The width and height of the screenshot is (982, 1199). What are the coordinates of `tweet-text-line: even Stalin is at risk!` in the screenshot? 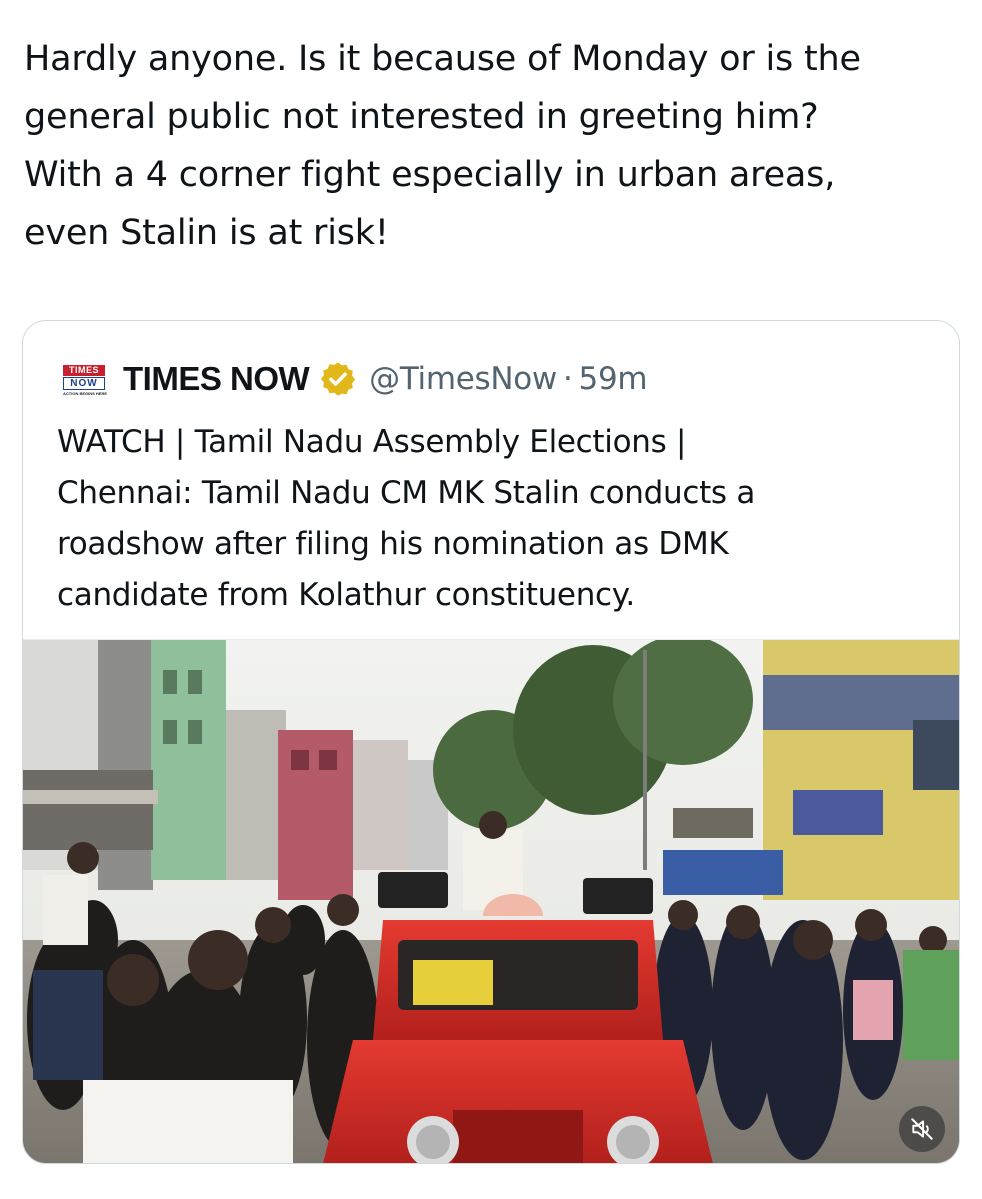 It's located at (206, 233).